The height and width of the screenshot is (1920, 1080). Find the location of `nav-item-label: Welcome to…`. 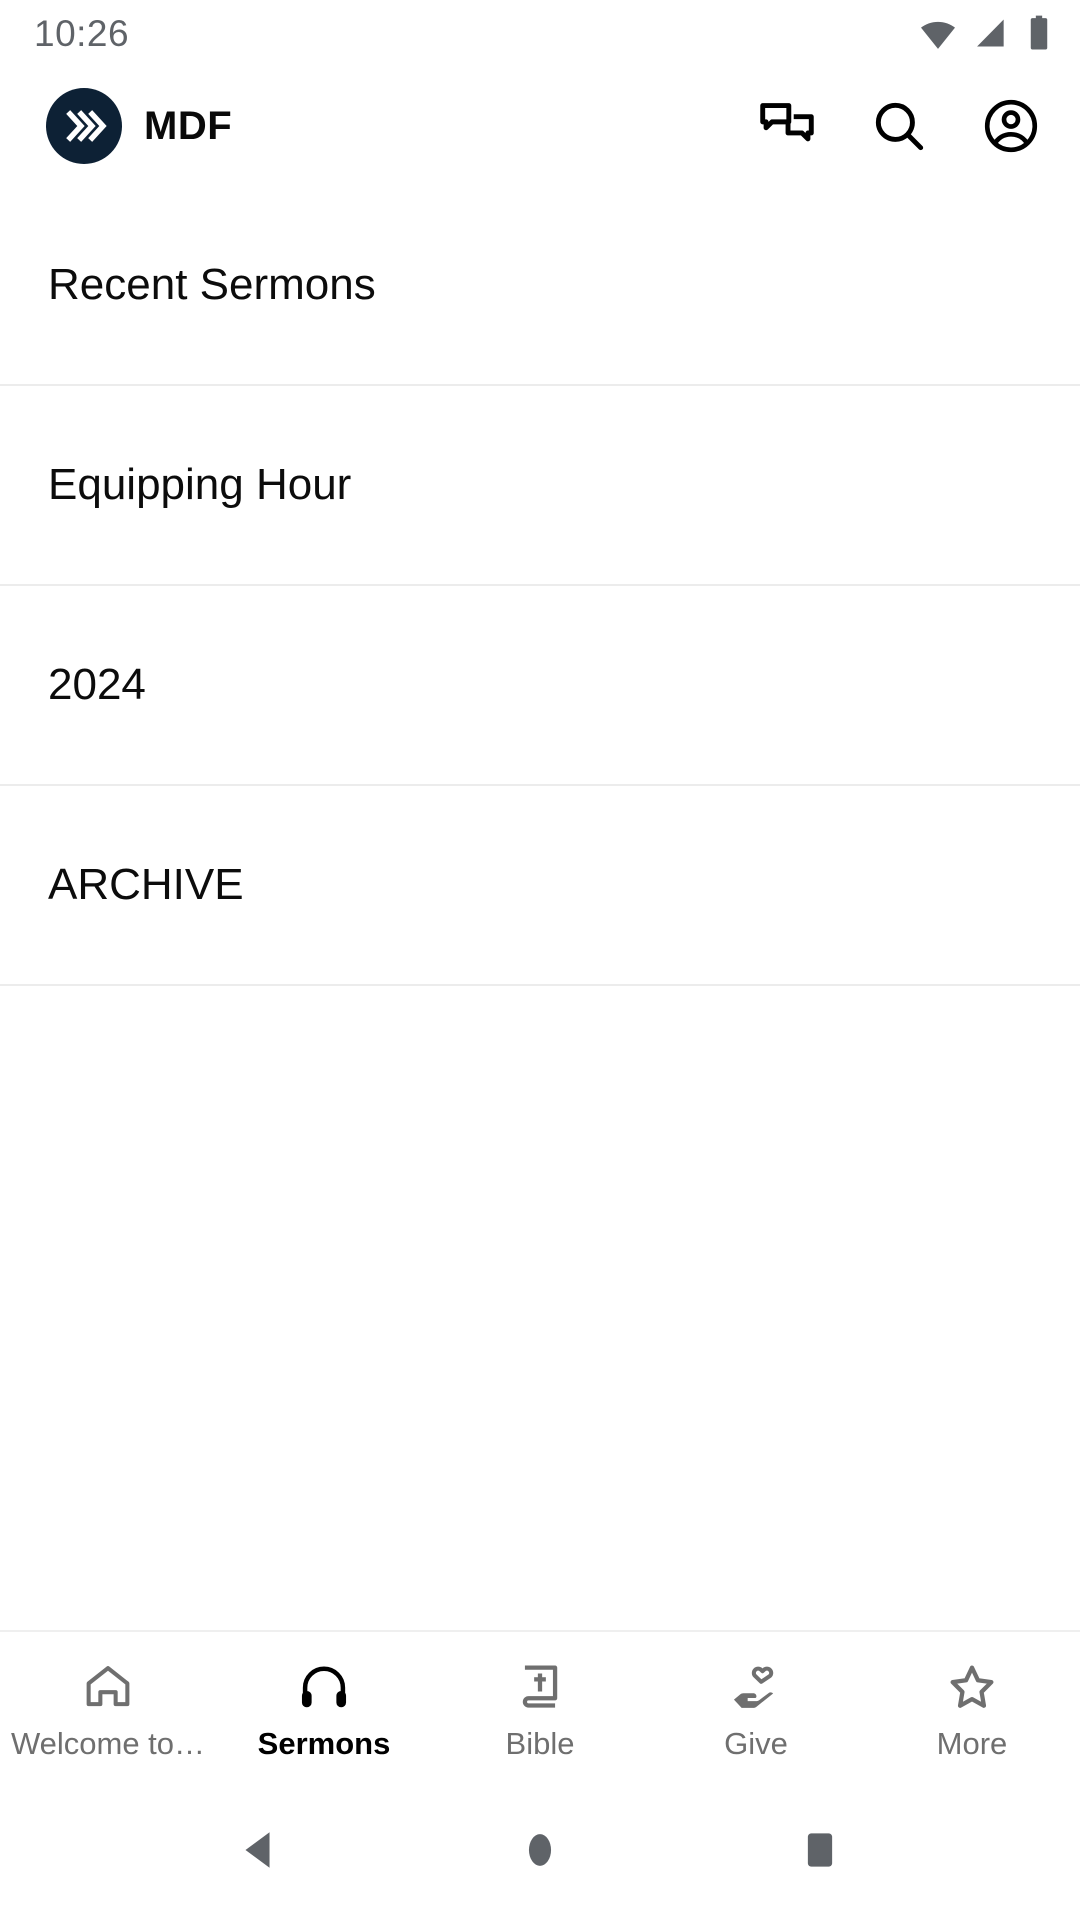

nav-item-label: Welcome to… is located at coordinates (108, 1743).